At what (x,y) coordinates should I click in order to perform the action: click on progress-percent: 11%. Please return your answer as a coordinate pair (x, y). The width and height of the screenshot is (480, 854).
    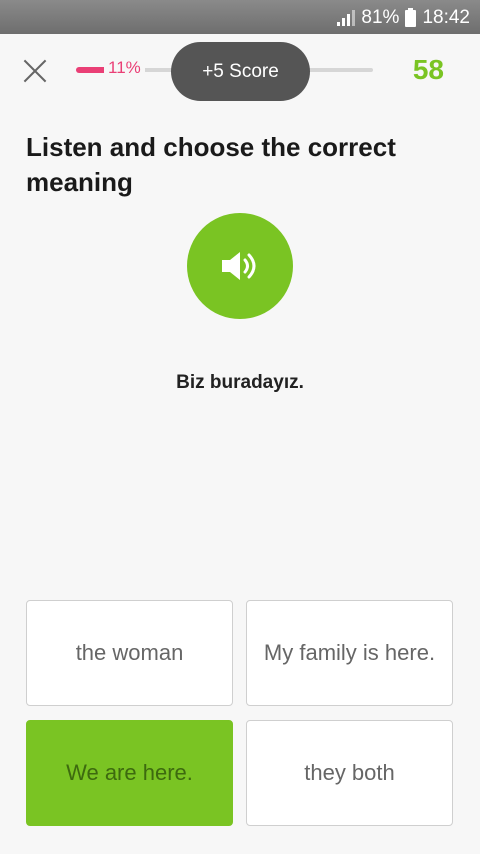
    Looking at the image, I should click on (124, 68).